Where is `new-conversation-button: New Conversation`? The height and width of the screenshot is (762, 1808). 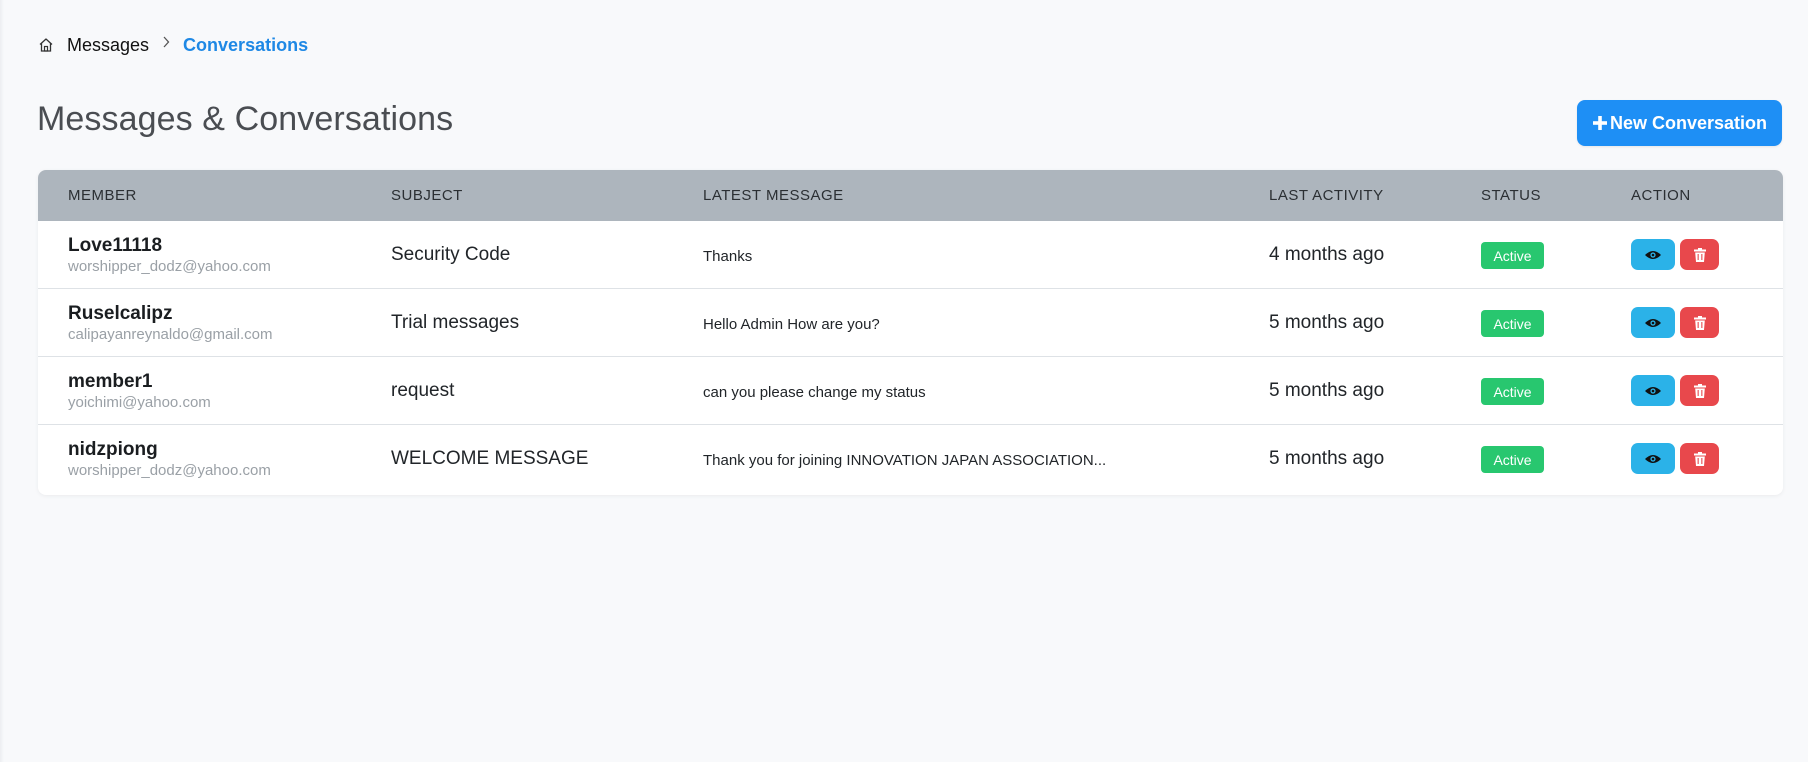 new-conversation-button: New Conversation is located at coordinates (1679, 123).